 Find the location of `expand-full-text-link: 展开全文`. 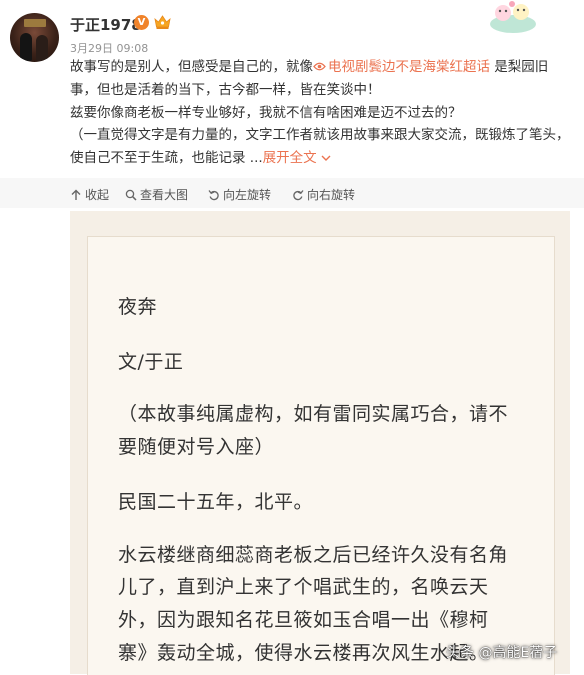

expand-full-text-link: 展开全文 is located at coordinates (297, 158).